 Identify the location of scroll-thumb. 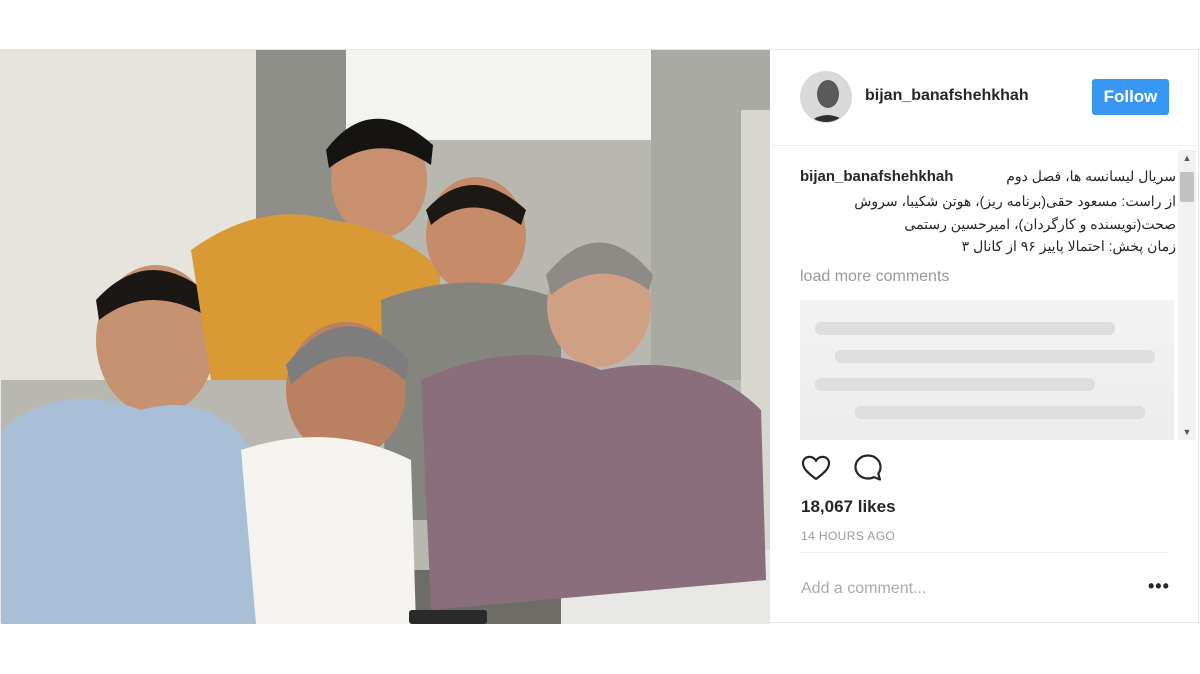
(1187, 187).